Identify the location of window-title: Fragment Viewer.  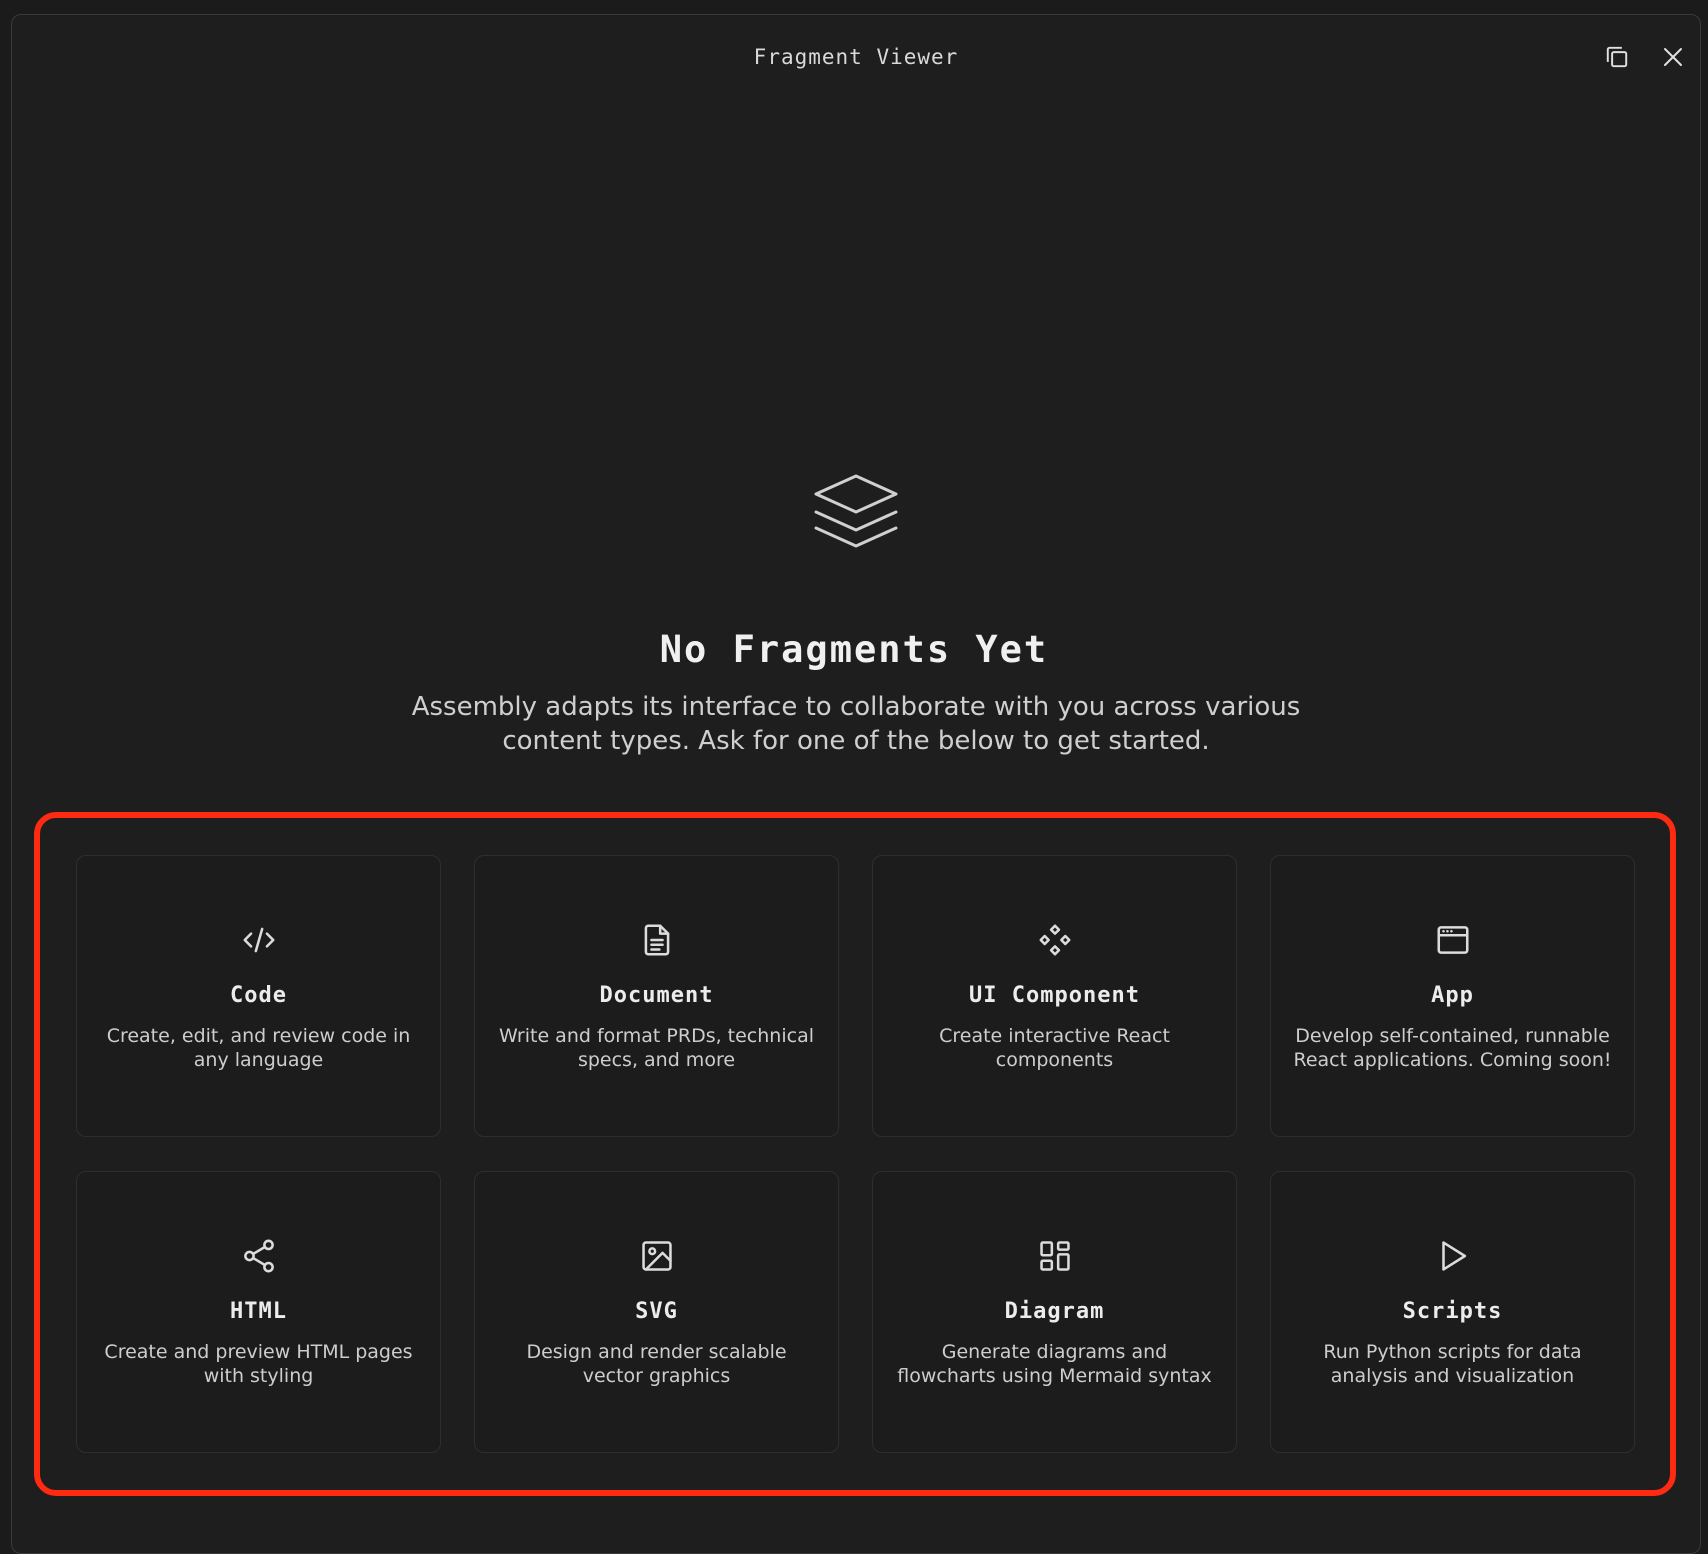
(856, 57).